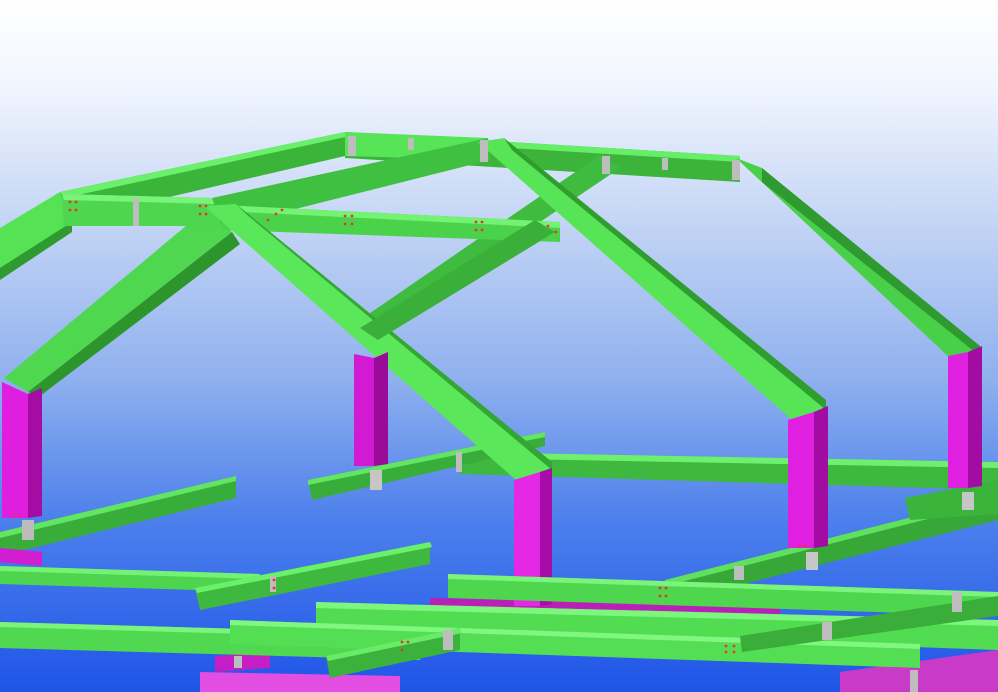 The width and height of the screenshot is (998, 692). I want to click on column-center, so click(533, 548).